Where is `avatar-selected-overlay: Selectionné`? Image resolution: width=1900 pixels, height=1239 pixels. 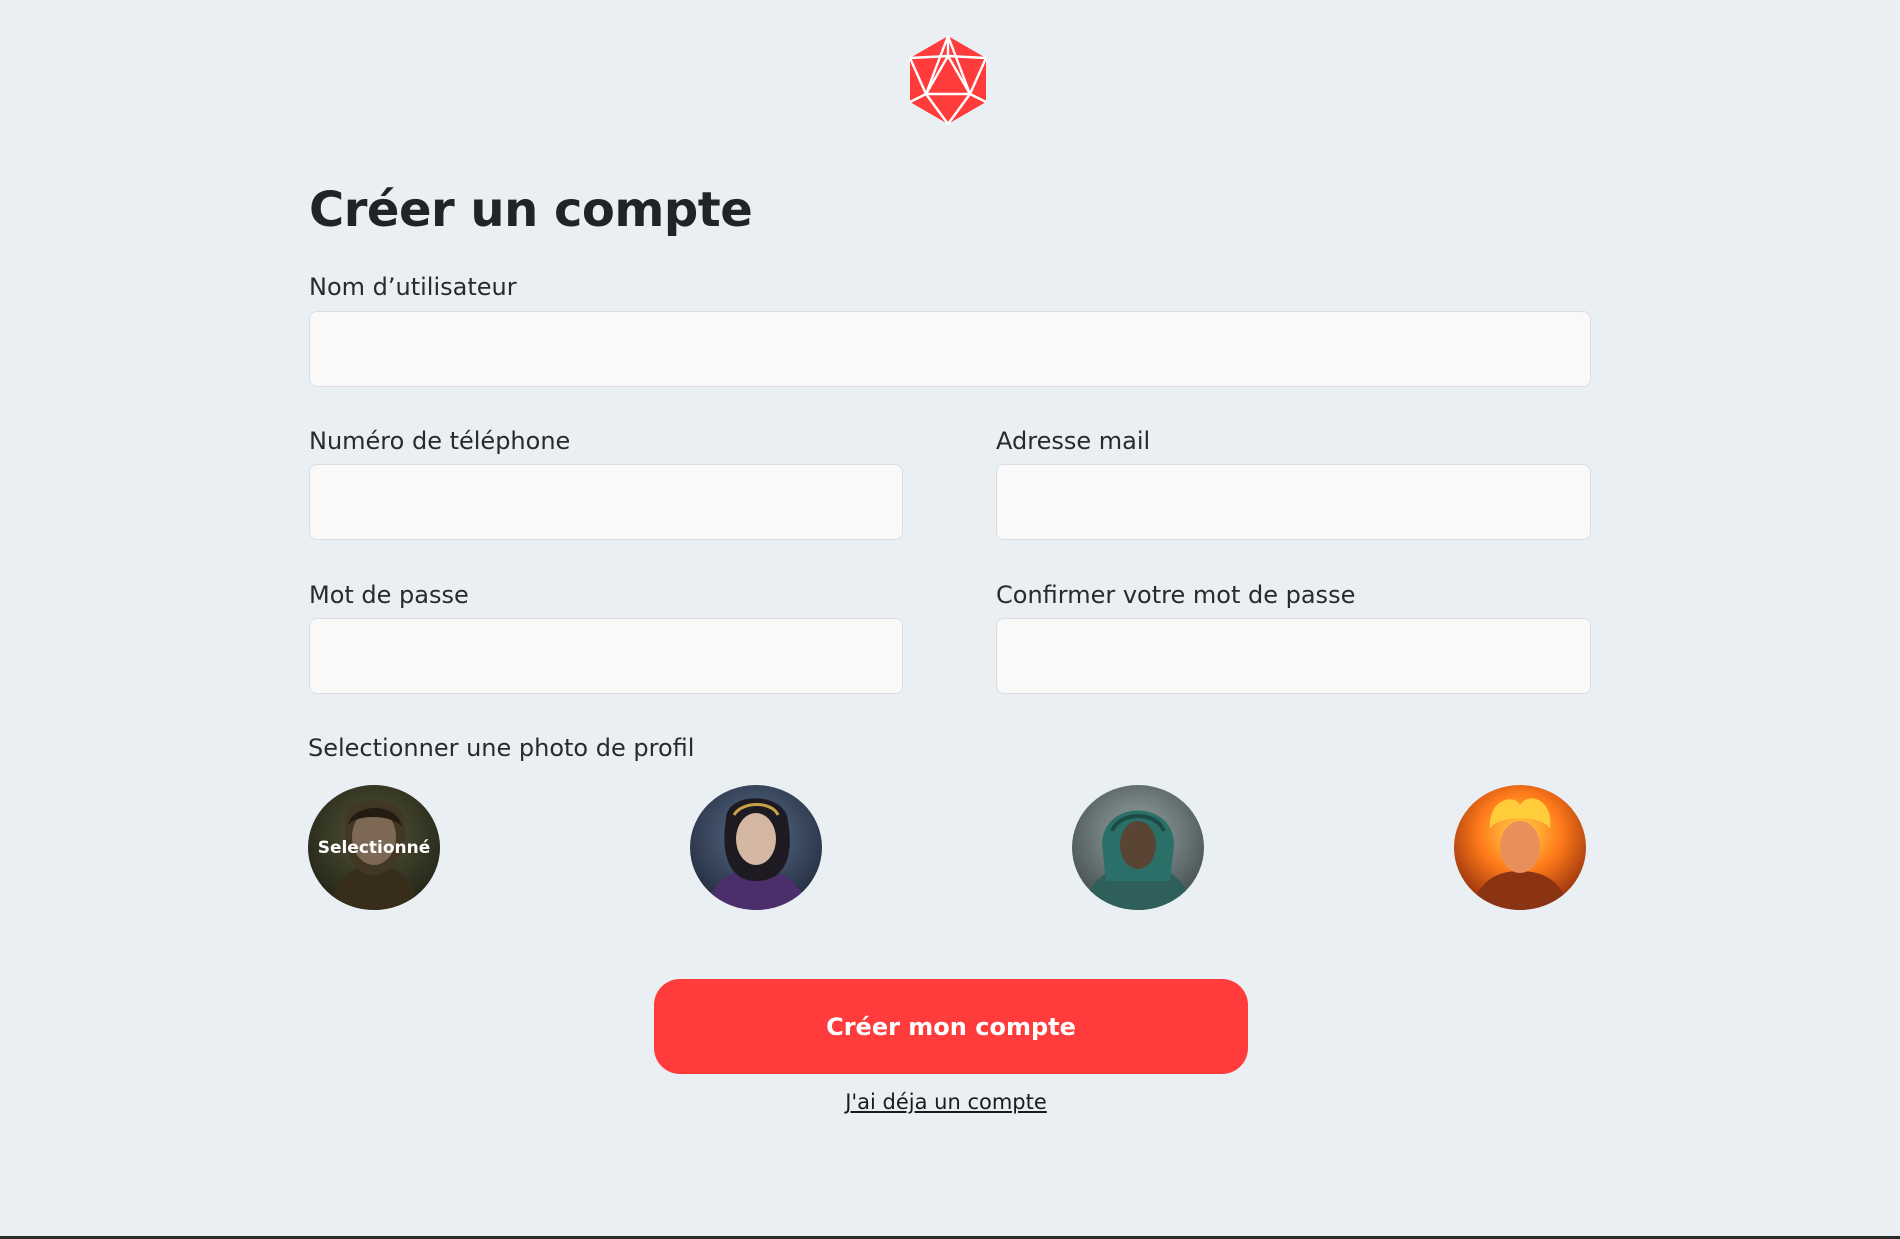 avatar-selected-overlay: Selectionné is located at coordinates (374, 847).